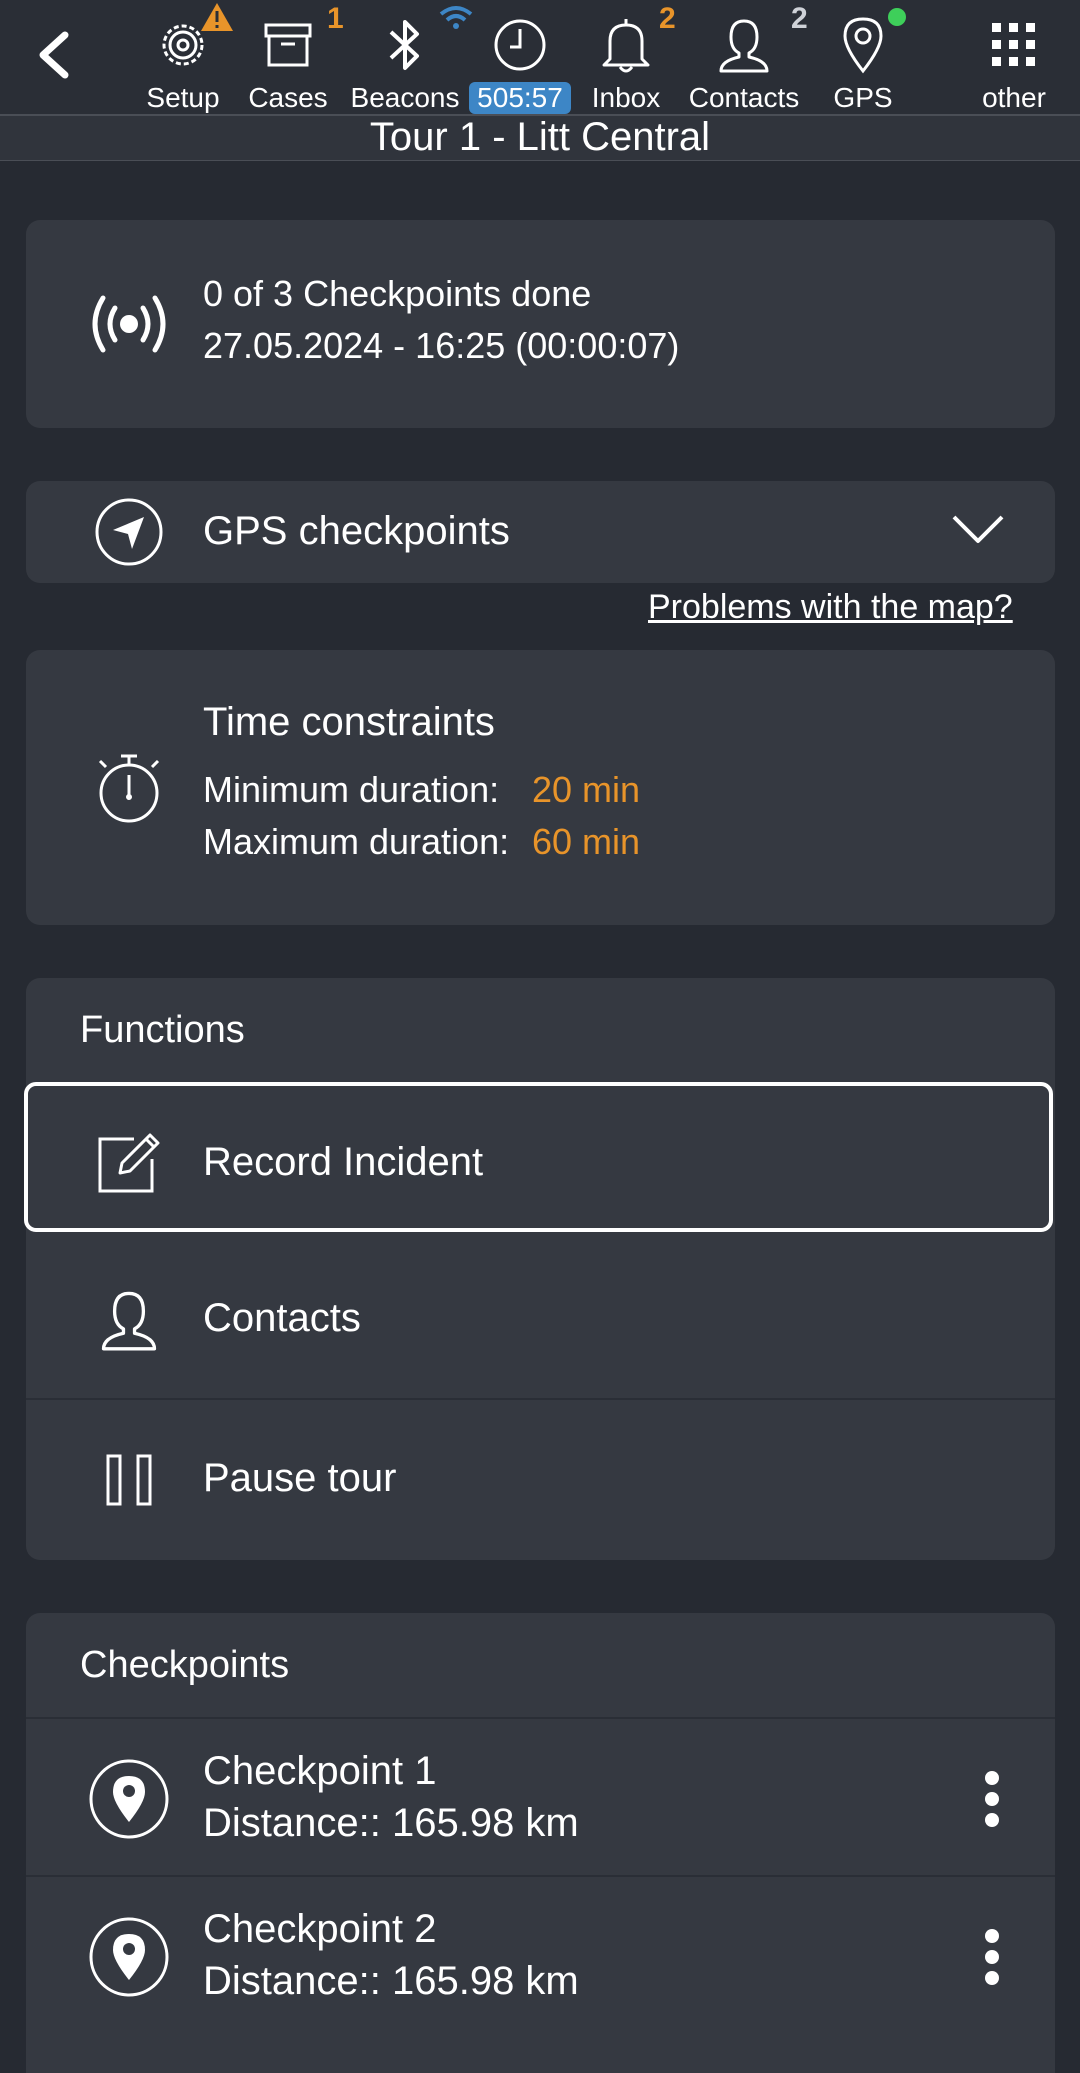 The height and width of the screenshot is (2073, 1080). Describe the element at coordinates (300, 1478) in the screenshot. I see `function-label: Pause tour` at that location.